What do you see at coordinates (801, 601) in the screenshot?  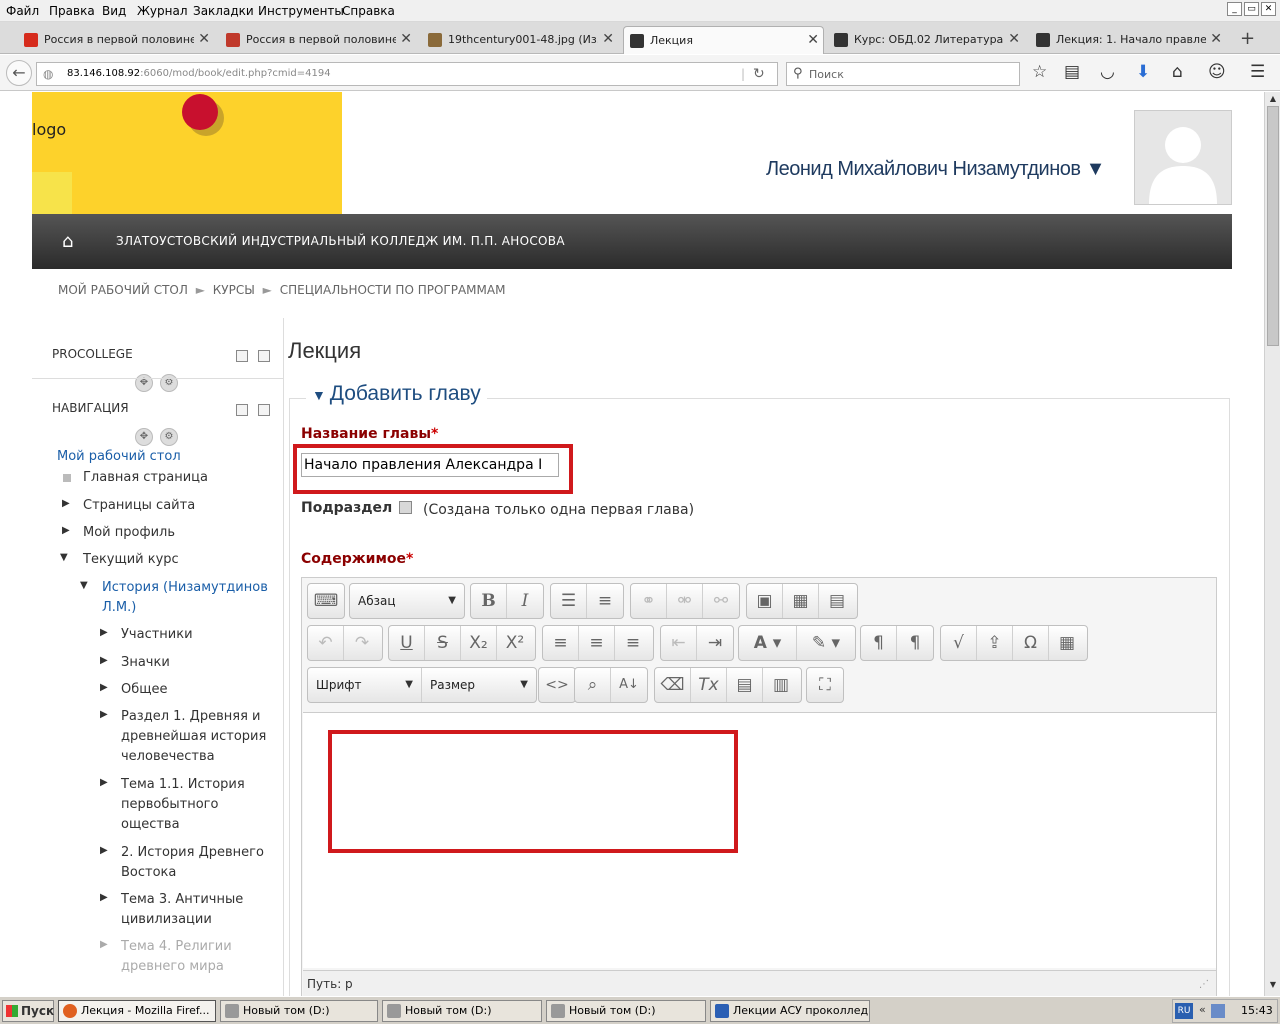 I see `media-icon: ▦` at bounding box center [801, 601].